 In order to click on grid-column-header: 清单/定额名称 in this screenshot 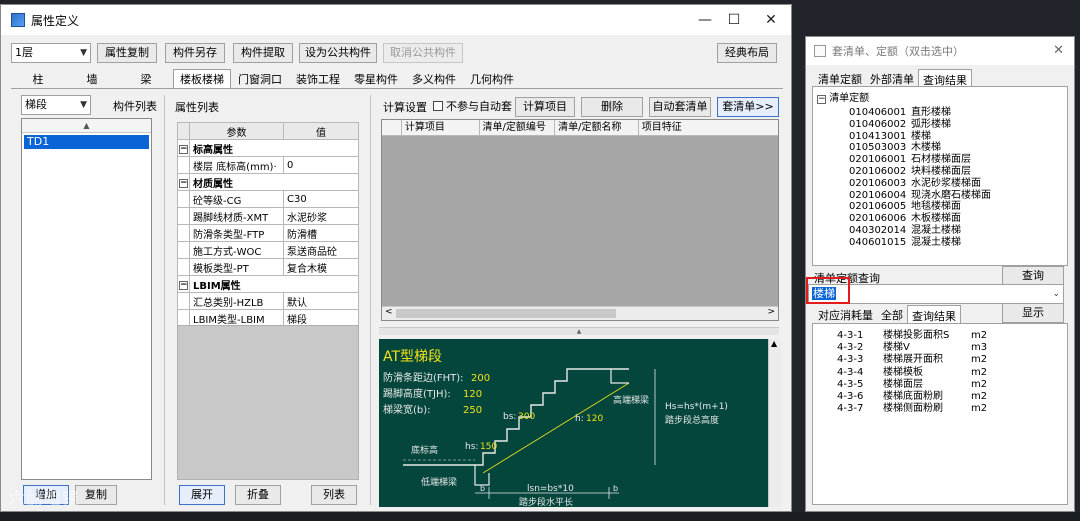, I will do `click(597, 127)`.